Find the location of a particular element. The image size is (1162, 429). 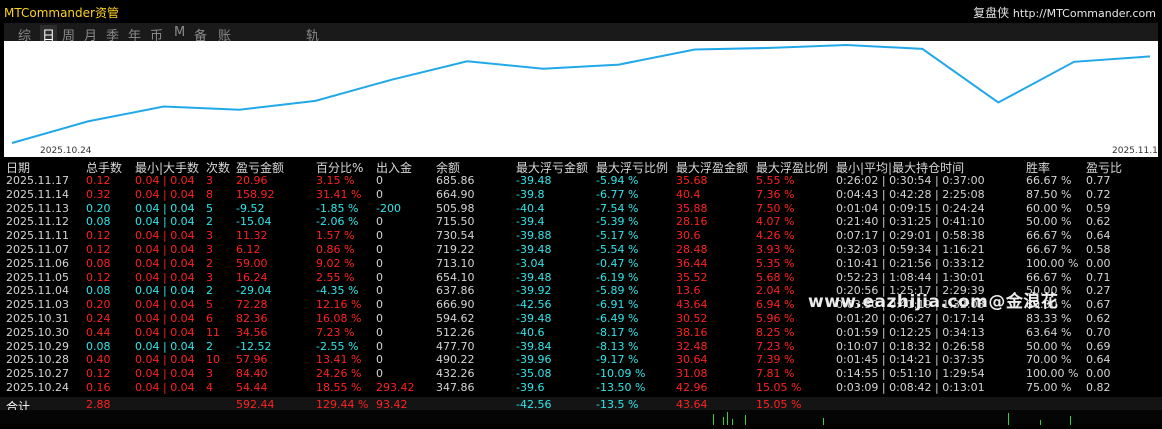

cell-balance: 594.62 is located at coordinates (455, 318).